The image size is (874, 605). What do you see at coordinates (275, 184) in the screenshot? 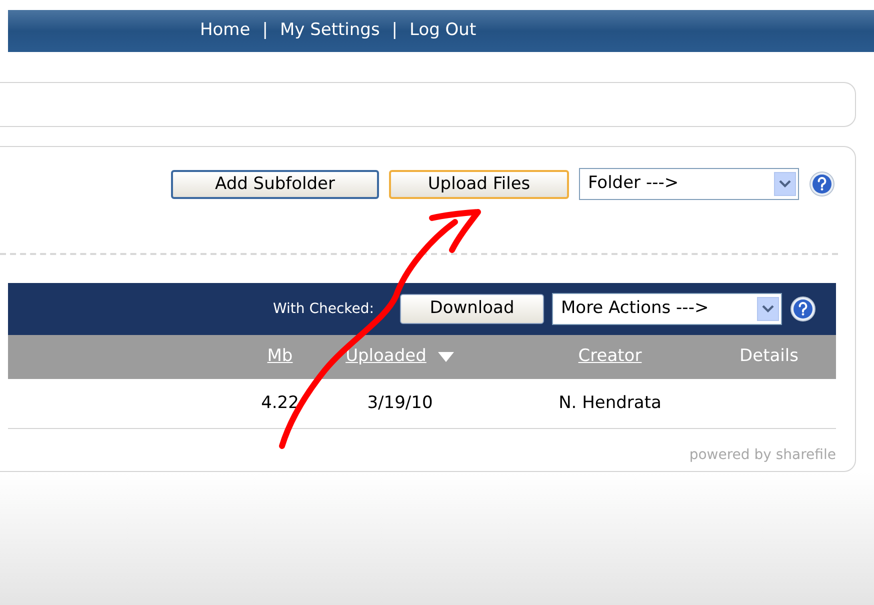
I see `toolbar-button: Add Subfolder` at bounding box center [275, 184].